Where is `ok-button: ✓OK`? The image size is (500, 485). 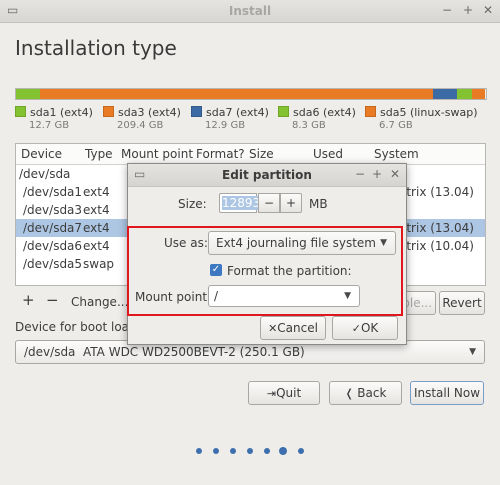 ok-button: ✓OK is located at coordinates (365, 328).